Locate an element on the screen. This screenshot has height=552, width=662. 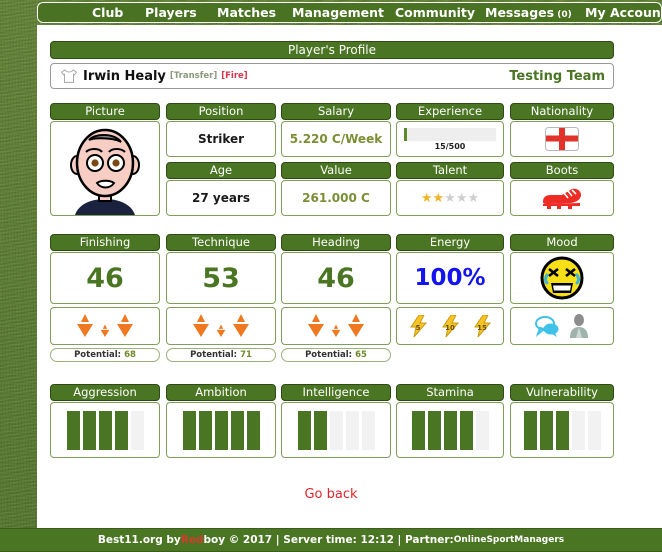
football-boot-icon is located at coordinates (562, 198).